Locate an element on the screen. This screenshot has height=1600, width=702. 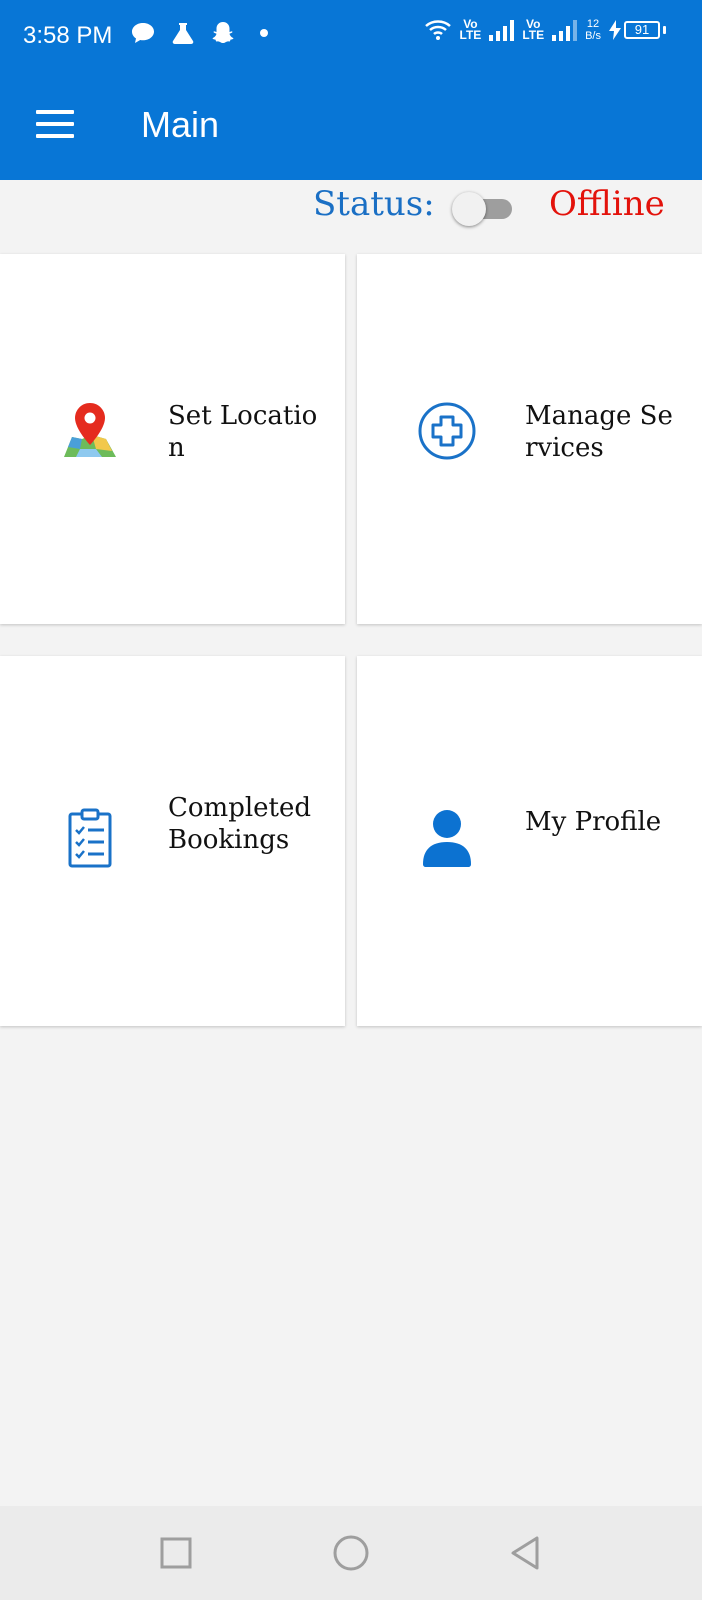
dot-icon is located at coordinates (264, 33).